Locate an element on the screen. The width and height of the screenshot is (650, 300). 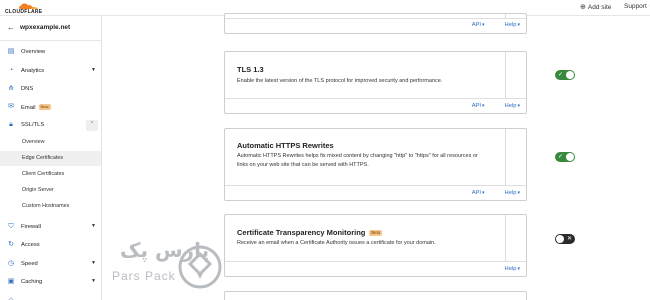
logo-text: CLOUDFLARE is located at coordinates (24, 12).